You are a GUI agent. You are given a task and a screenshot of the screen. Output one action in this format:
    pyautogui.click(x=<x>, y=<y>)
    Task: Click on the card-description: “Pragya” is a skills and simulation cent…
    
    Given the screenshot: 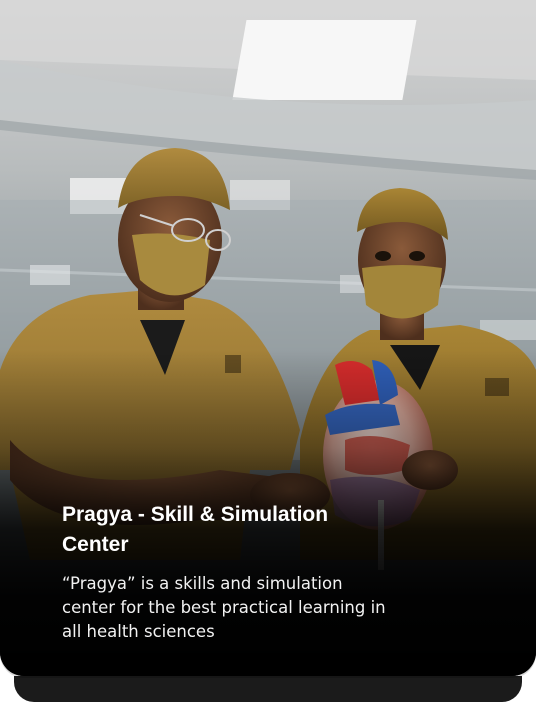 What is the action you would take?
    pyautogui.click(x=224, y=607)
    